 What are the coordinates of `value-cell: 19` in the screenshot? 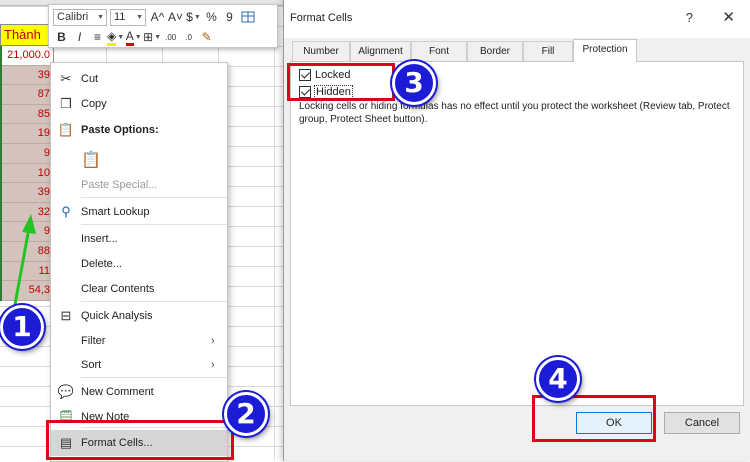 It's located at (28, 134).